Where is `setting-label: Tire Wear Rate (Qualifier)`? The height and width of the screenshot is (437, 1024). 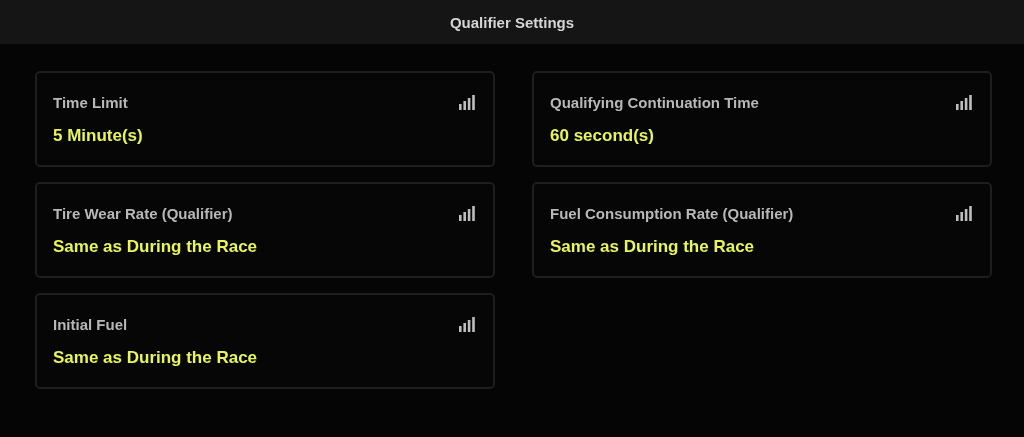 setting-label: Tire Wear Rate (Qualifier) is located at coordinates (143, 213).